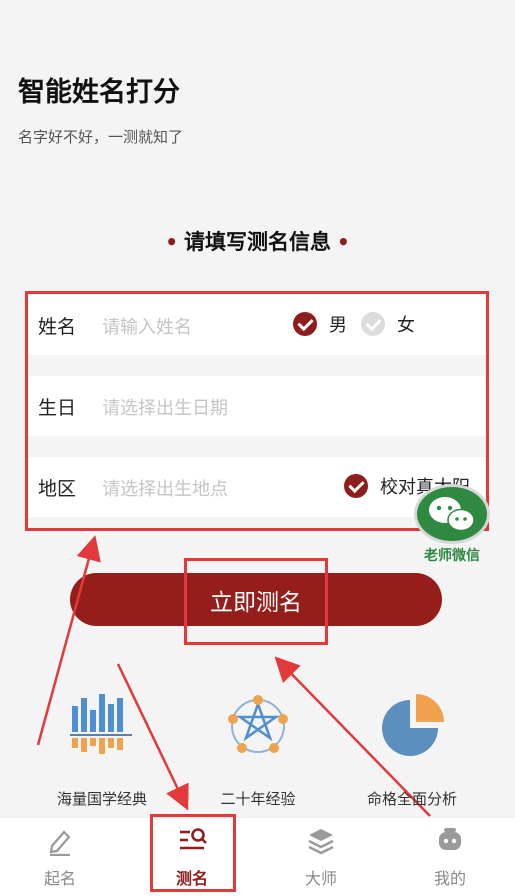 The image size is (515, 896). What do you see at coordinates (257, 406) in the screenshot?
I see `birthday-row: 生日 请选择出生日期` at bounding box center [257, 406].